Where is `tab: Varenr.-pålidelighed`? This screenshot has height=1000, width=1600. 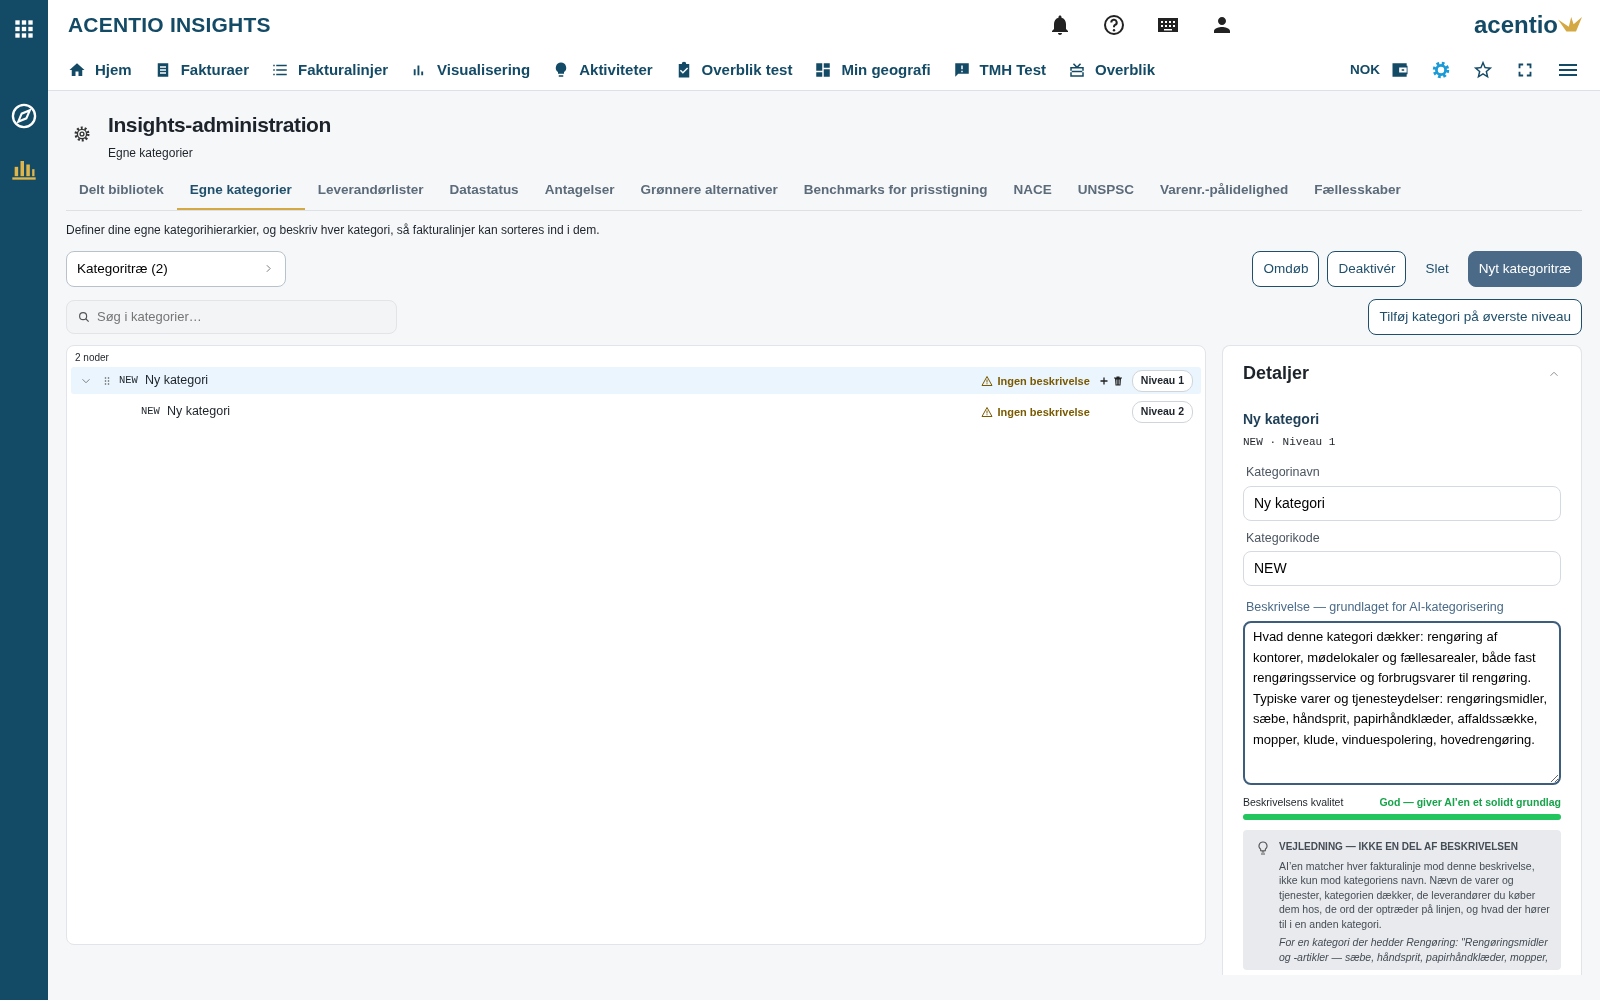 tab: Varenr.-pålidelighed is located at coordinates (1224, 190).